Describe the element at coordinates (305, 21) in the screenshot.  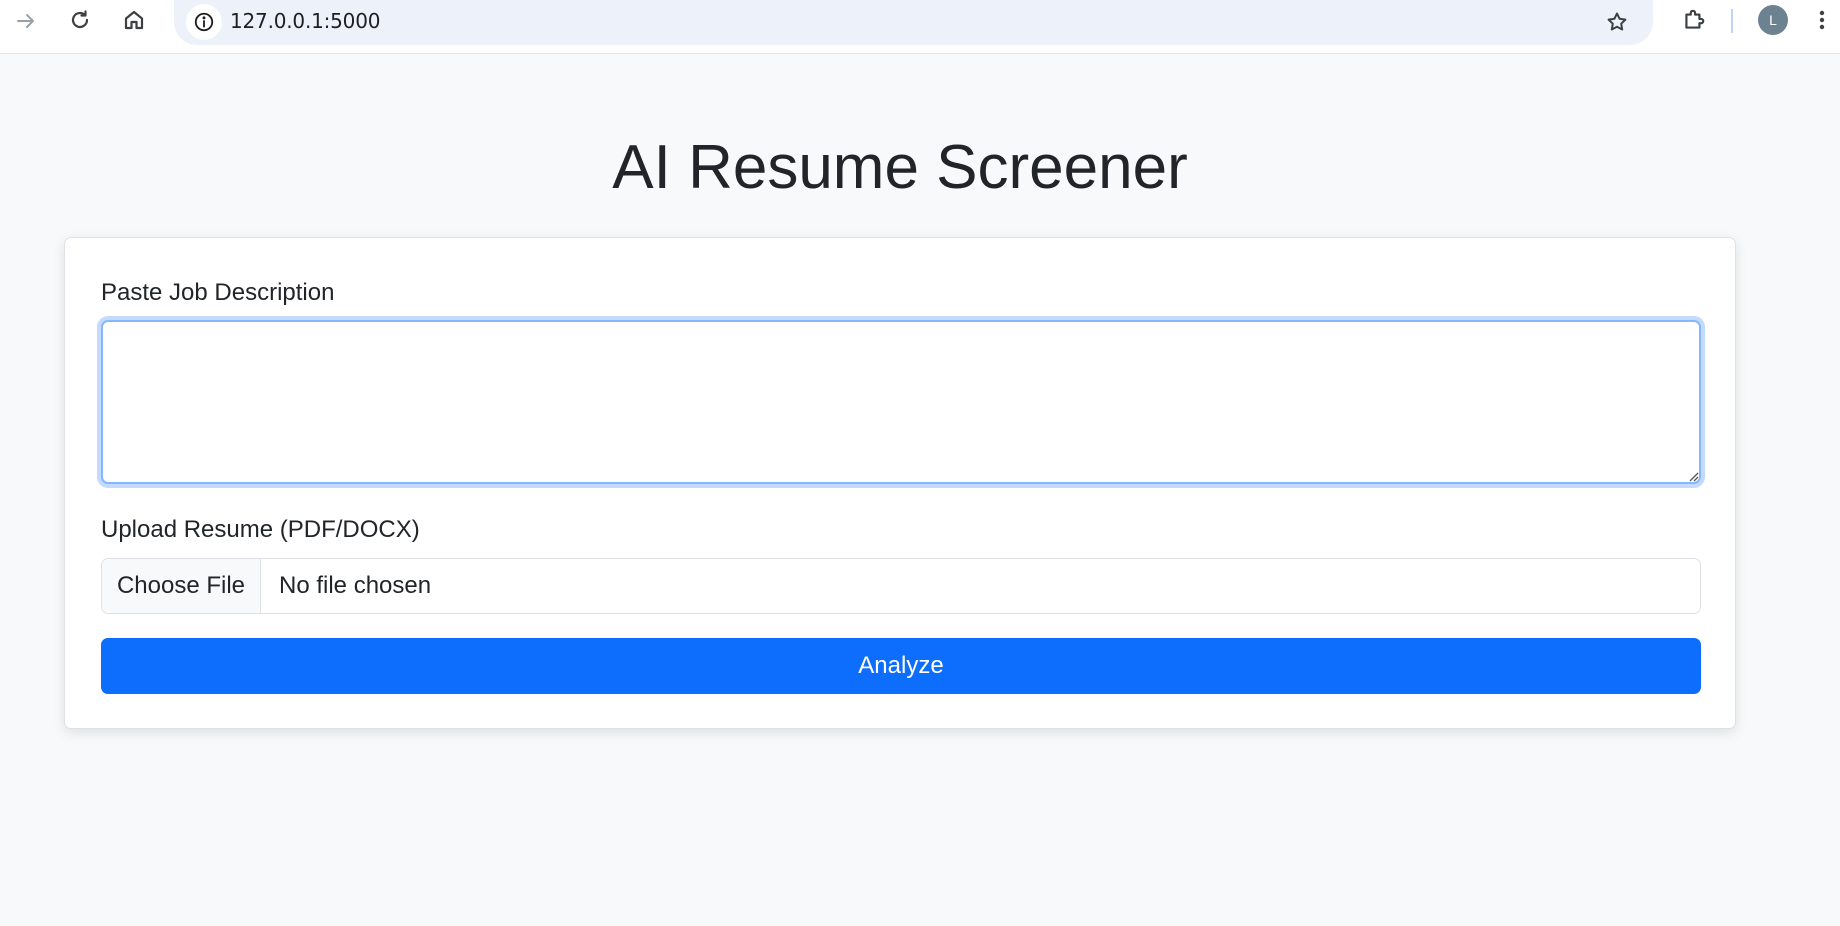
I see `url-text: 127.0.0.1:5000` at that location.